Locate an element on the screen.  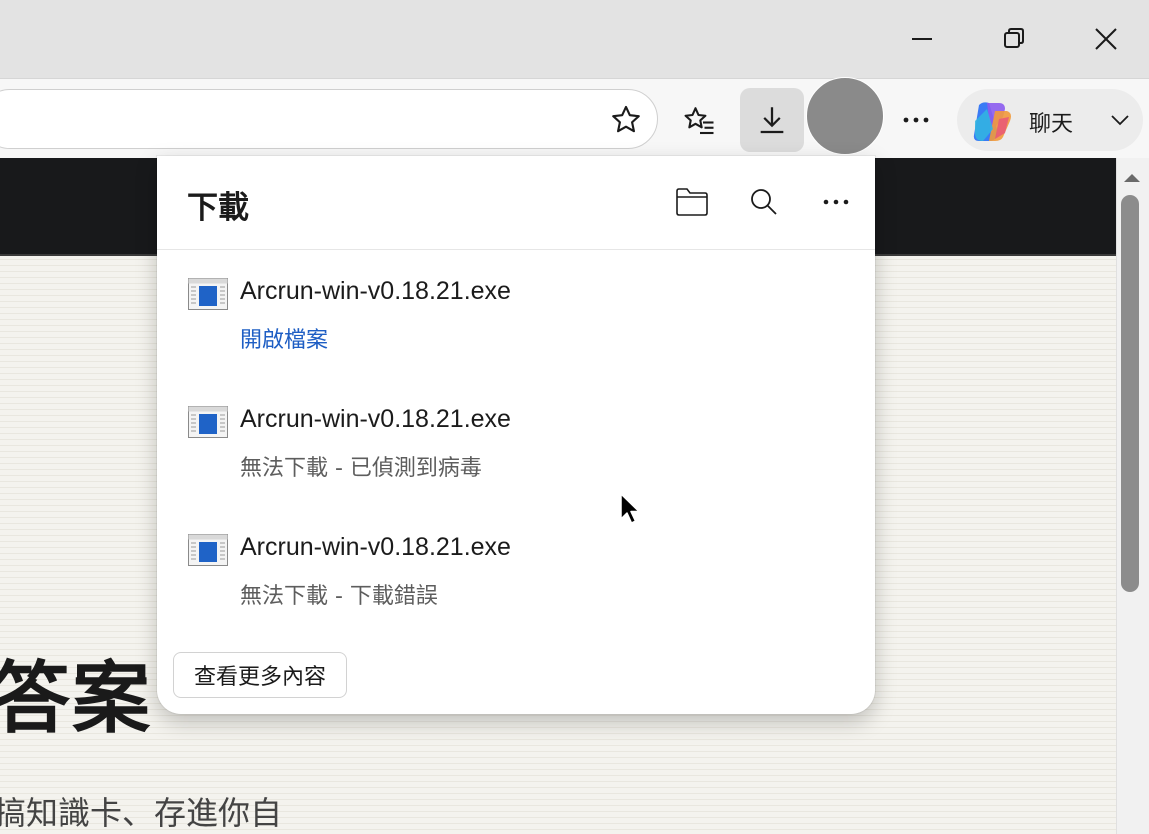
chevron-down-icon is located at coordinates (1120, 120).